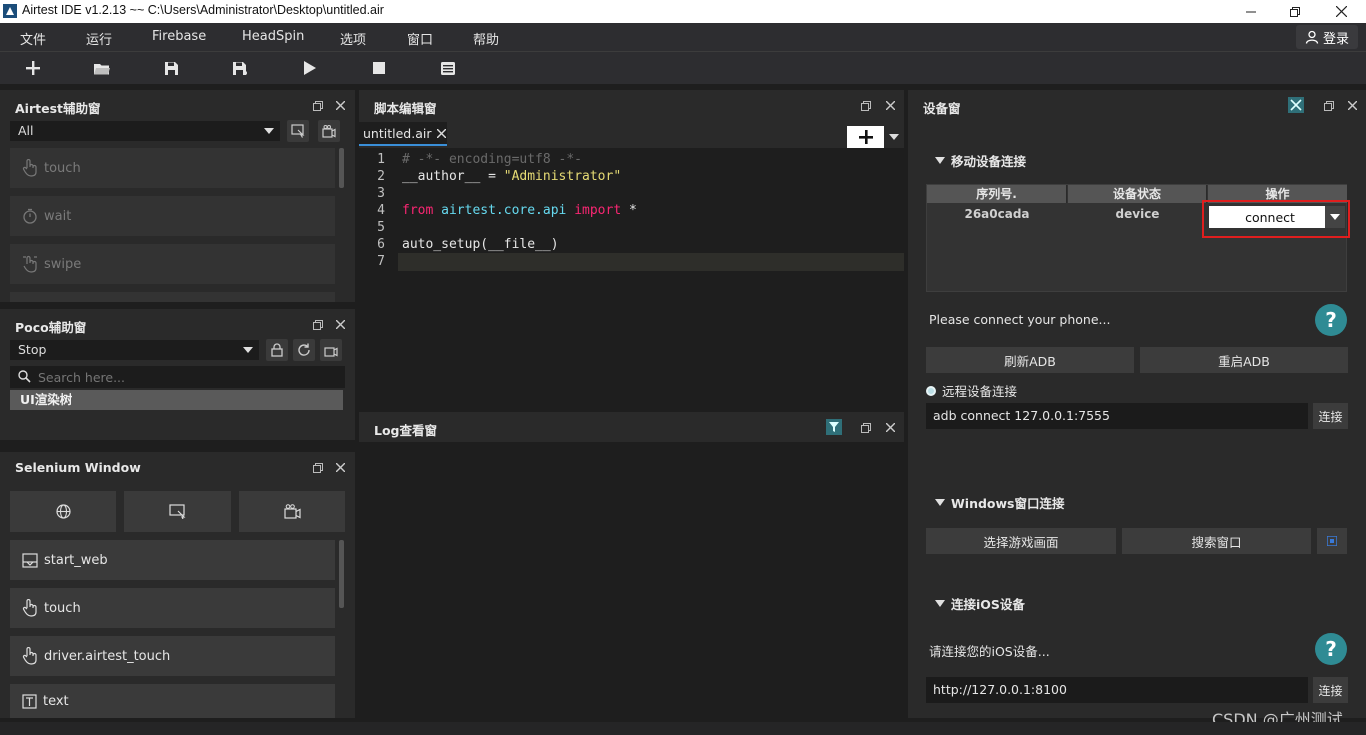  I want to click on menu-options: 选项, so click(353, 38).